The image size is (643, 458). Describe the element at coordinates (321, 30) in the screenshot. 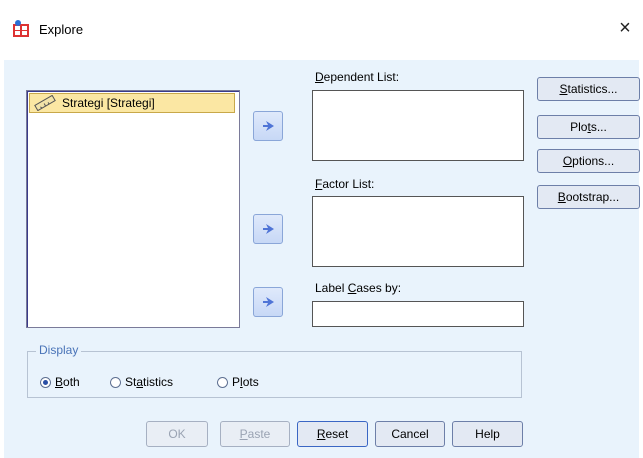

I see `title-bar: Explore ×` at that location.